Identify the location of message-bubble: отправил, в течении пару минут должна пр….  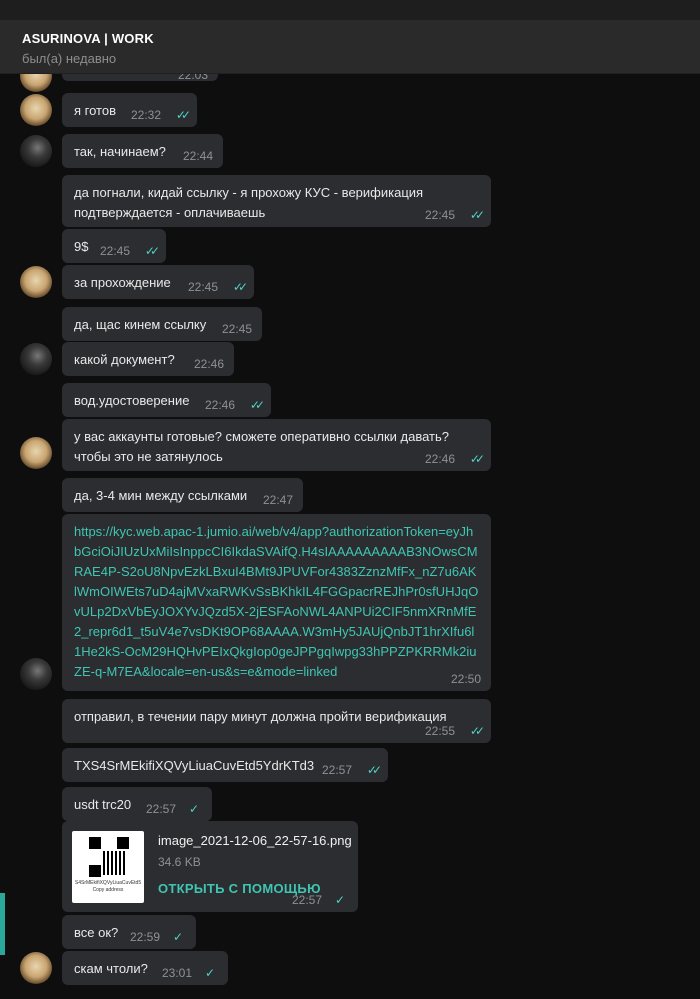
(276, 721).